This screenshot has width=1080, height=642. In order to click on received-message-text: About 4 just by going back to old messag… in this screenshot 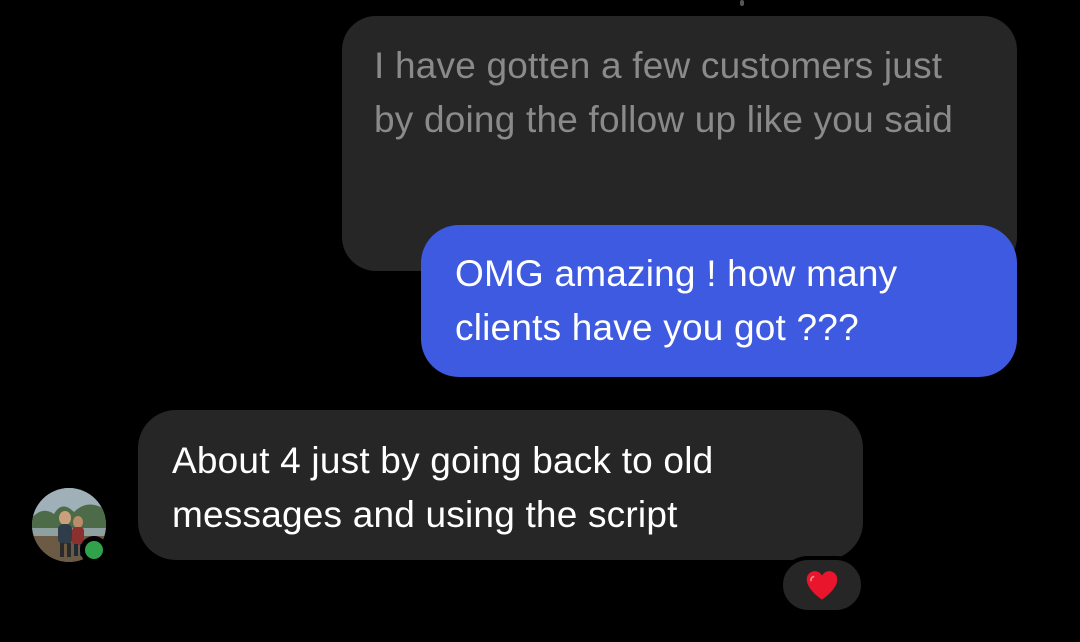, I will do `click(443, 487)`.